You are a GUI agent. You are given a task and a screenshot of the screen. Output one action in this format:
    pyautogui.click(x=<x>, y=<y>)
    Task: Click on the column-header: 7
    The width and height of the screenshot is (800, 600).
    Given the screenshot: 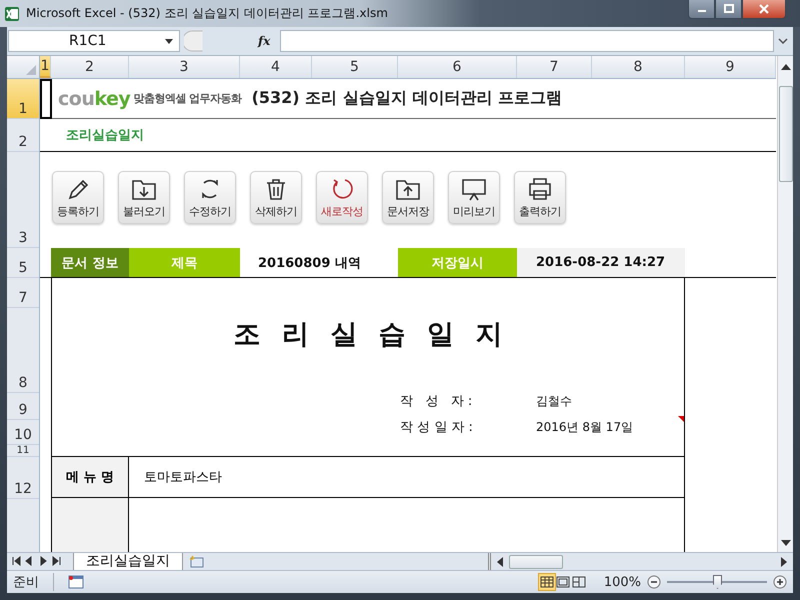 What is the action you would take?
    pyautogui.click(x=554, y=67)
    